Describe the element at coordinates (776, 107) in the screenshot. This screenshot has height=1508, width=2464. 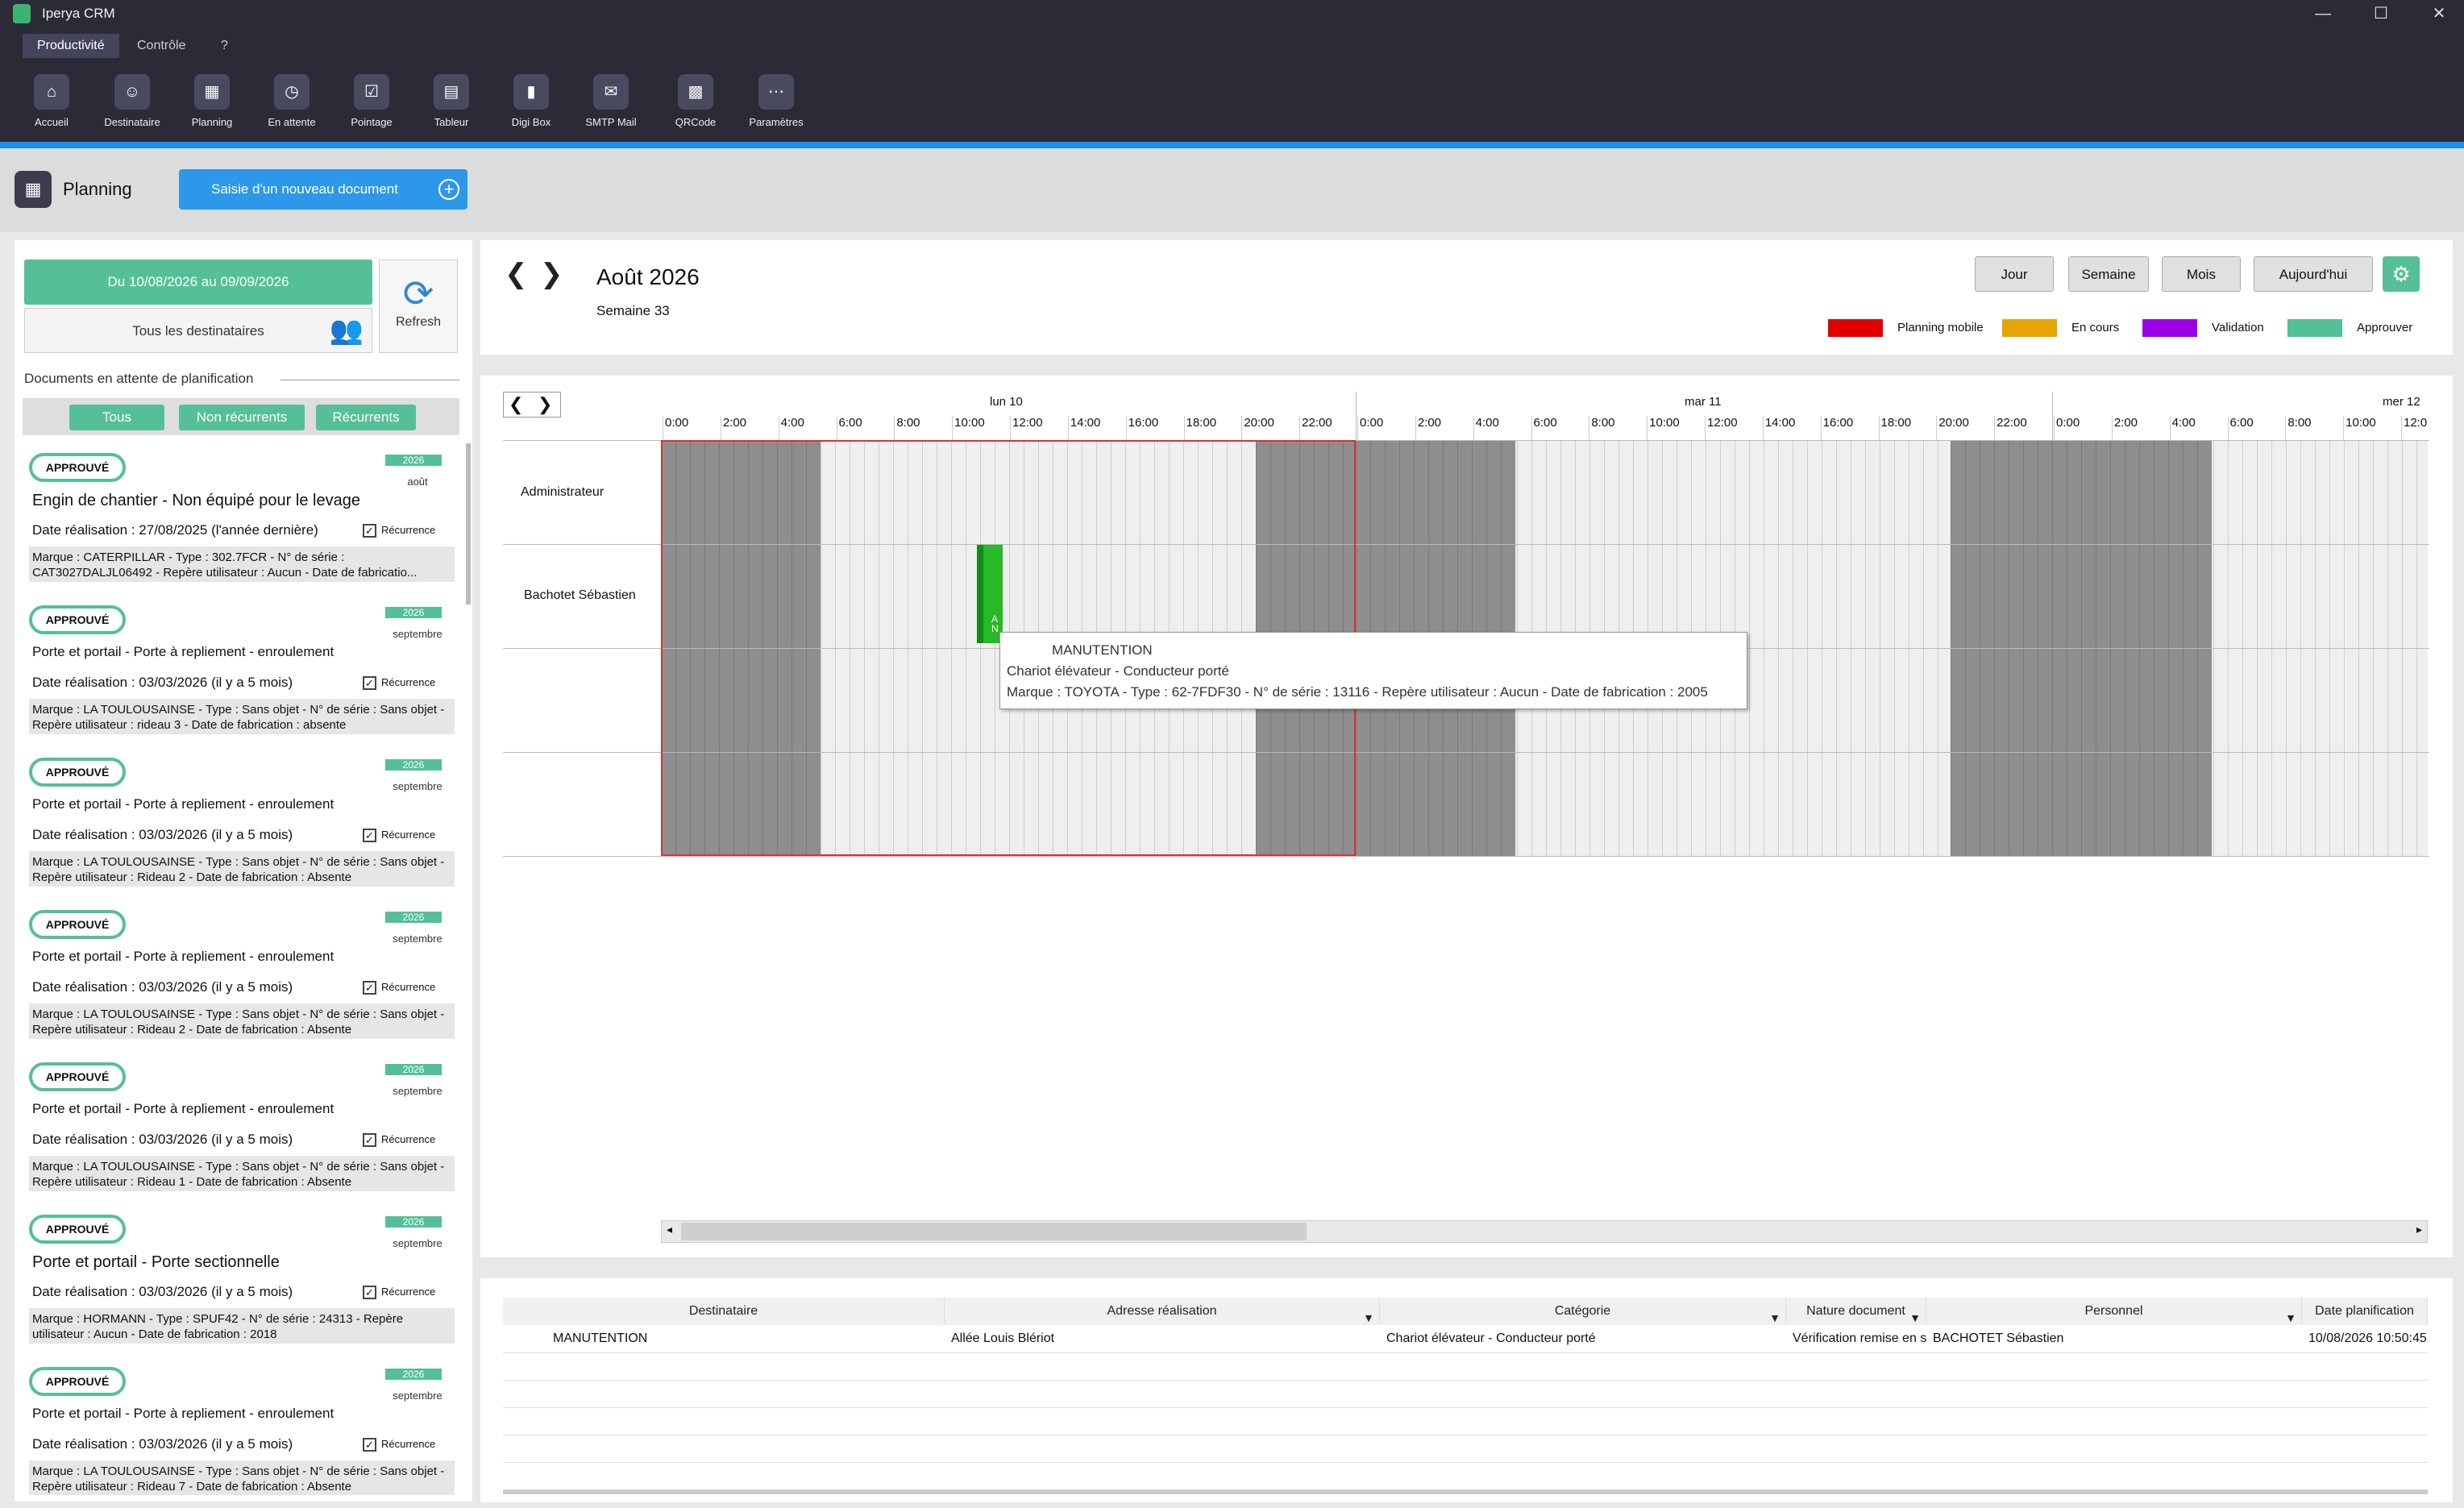
I see `ribbon-parametres-button: ⋯ Paramètres` at that location.